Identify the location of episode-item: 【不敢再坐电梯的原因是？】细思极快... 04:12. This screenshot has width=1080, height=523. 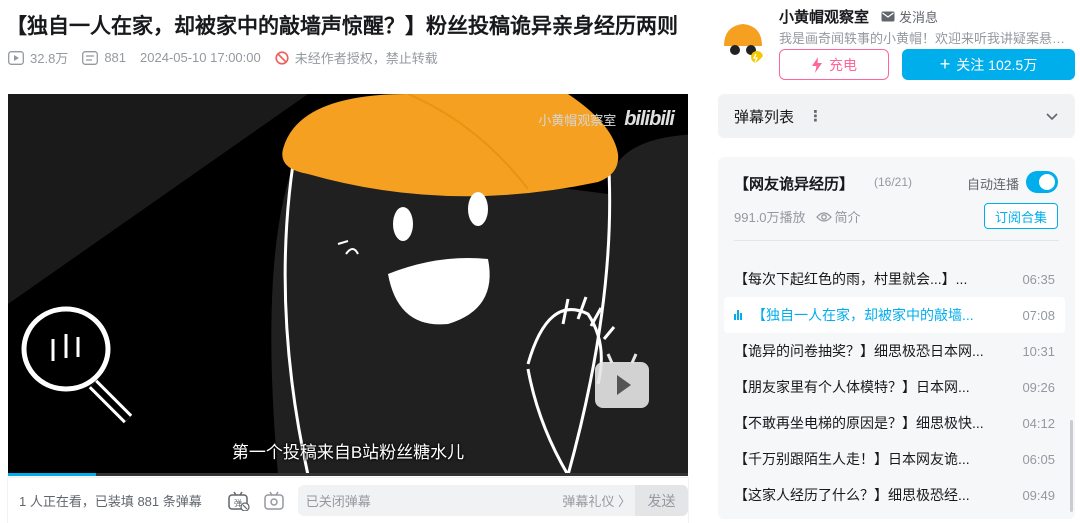
(894, 423).